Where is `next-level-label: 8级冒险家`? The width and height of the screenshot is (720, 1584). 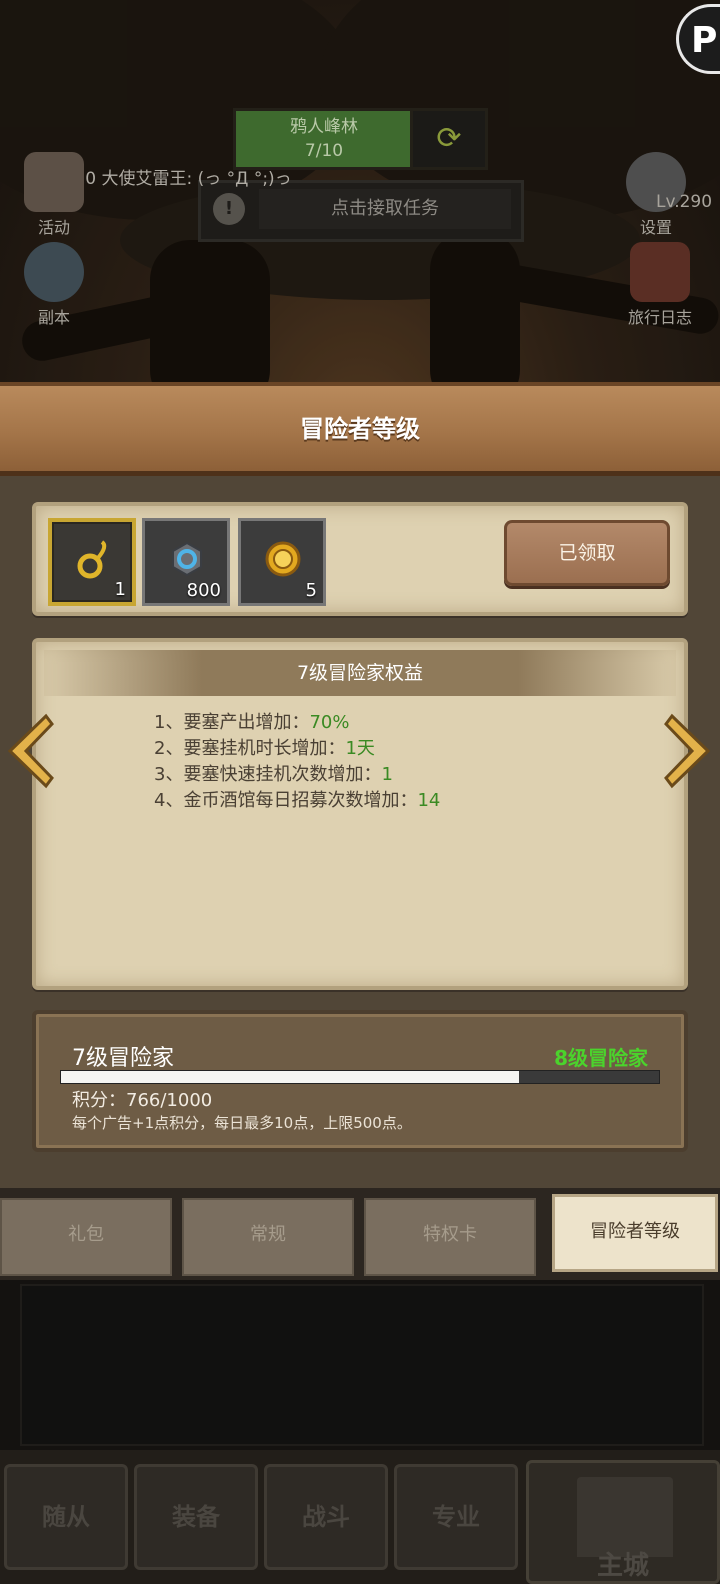
next-level-label: 8级冒险家 is located at coordinates (601, 1058).